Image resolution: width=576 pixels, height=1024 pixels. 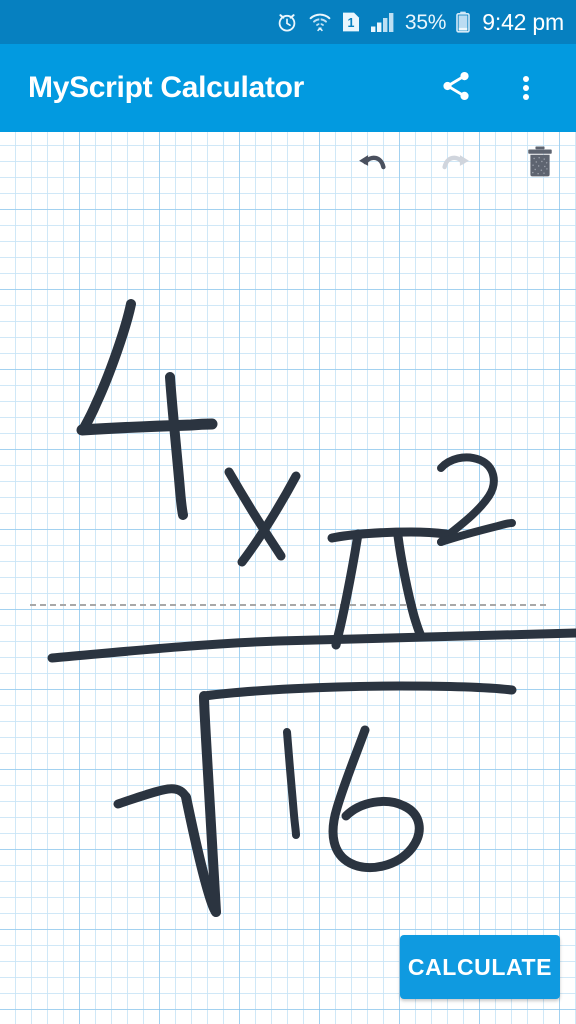 What do you see at coordinates (523, 21) in the screenshot?
I see `clock-label: 9:42 pm` at bounding box center [523, 21].